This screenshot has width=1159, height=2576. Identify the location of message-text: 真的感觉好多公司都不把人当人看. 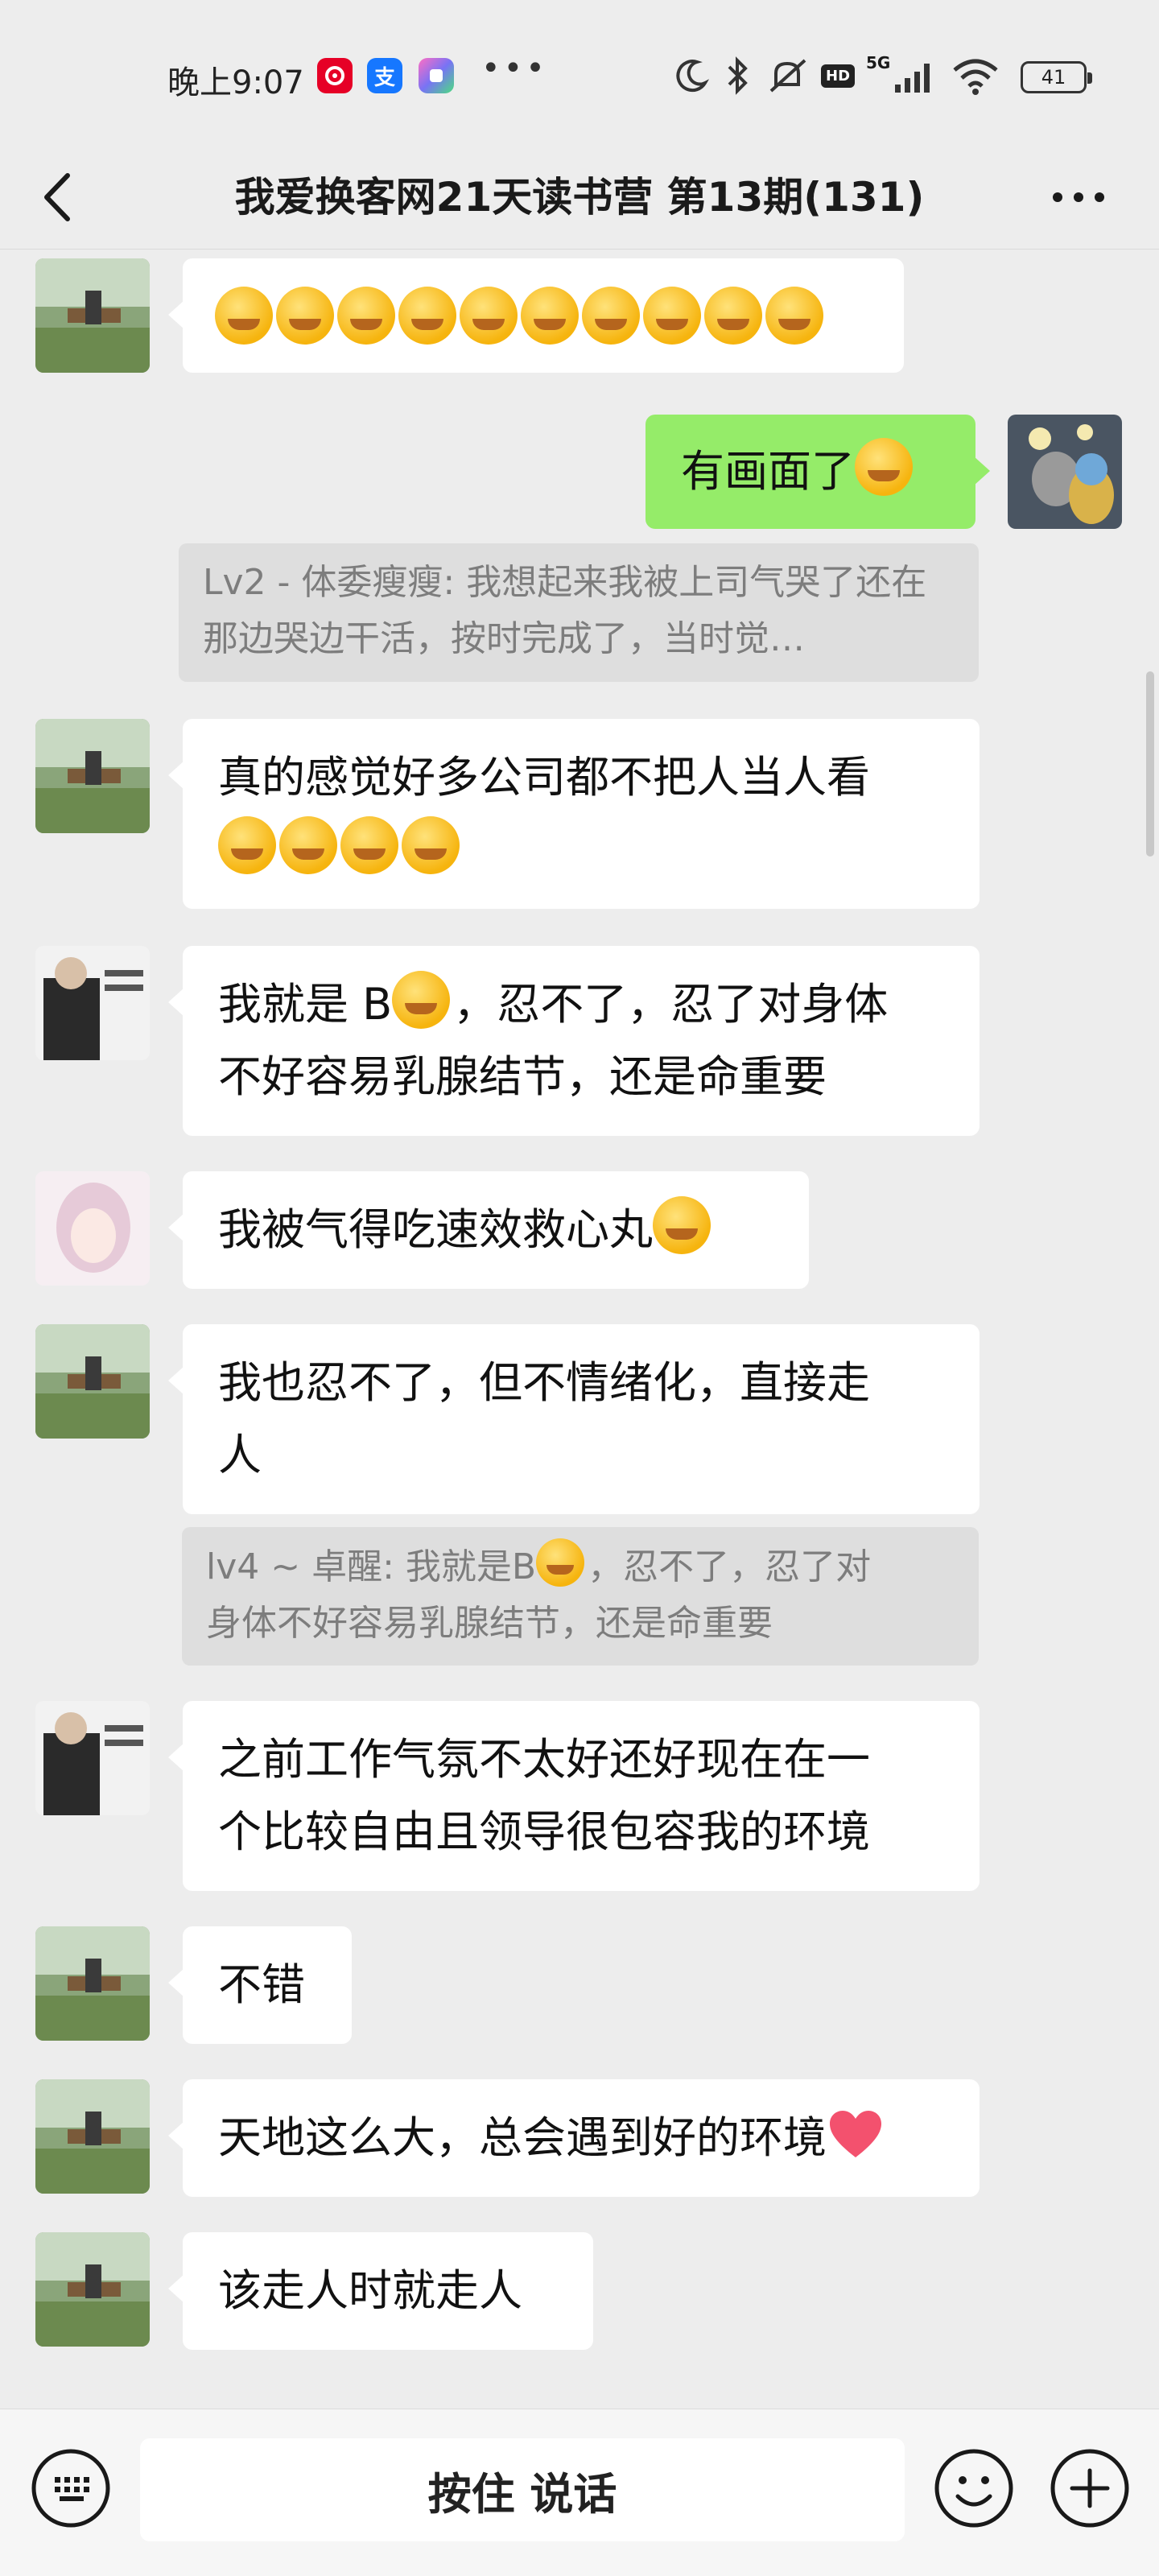
(544, 777).